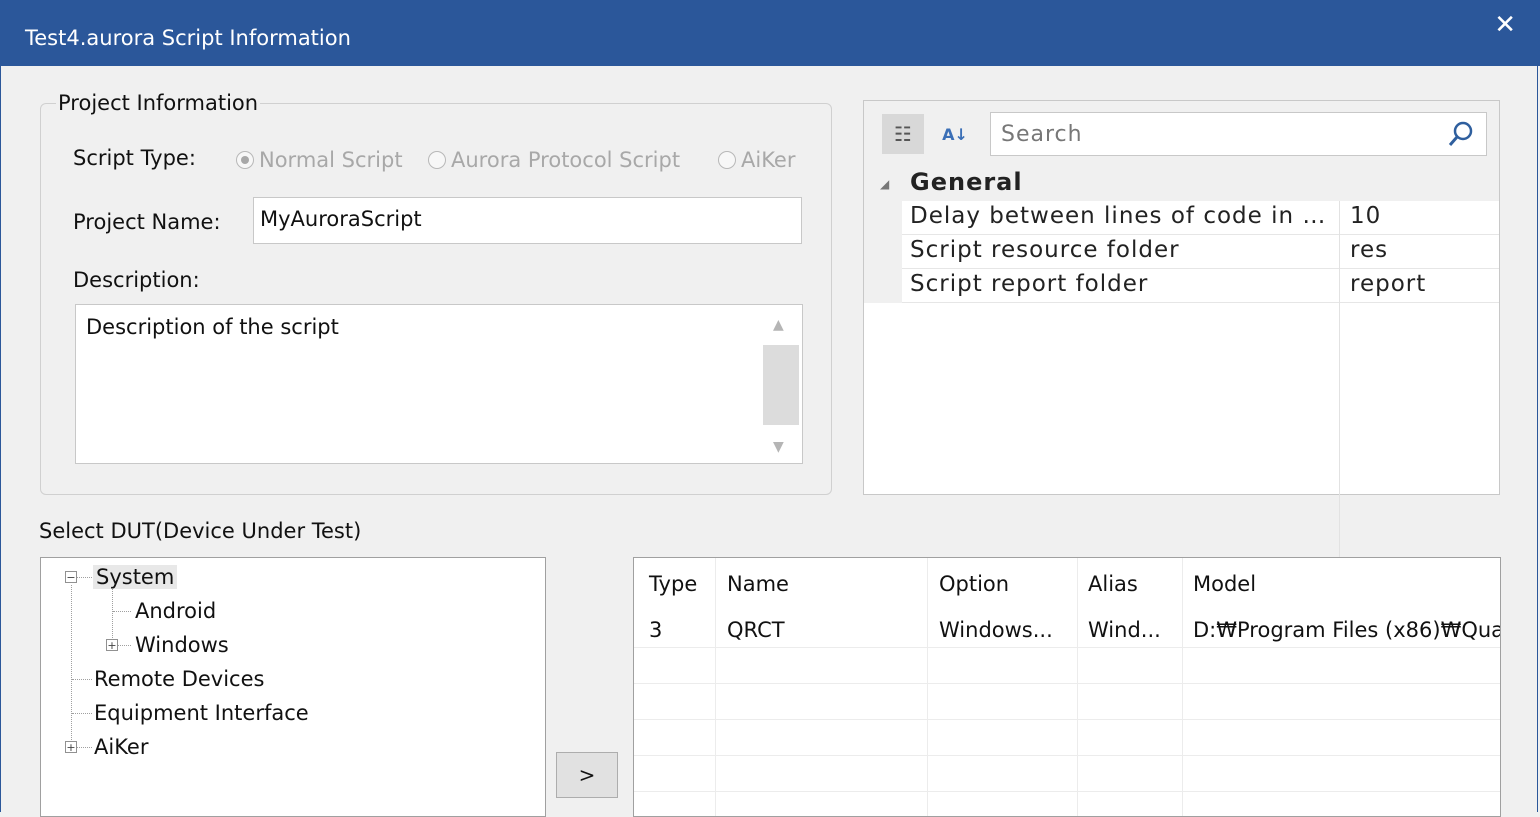 This screenshot has height=817, width=1540. I want to click on collapse-icon: −, so click(71, 577).